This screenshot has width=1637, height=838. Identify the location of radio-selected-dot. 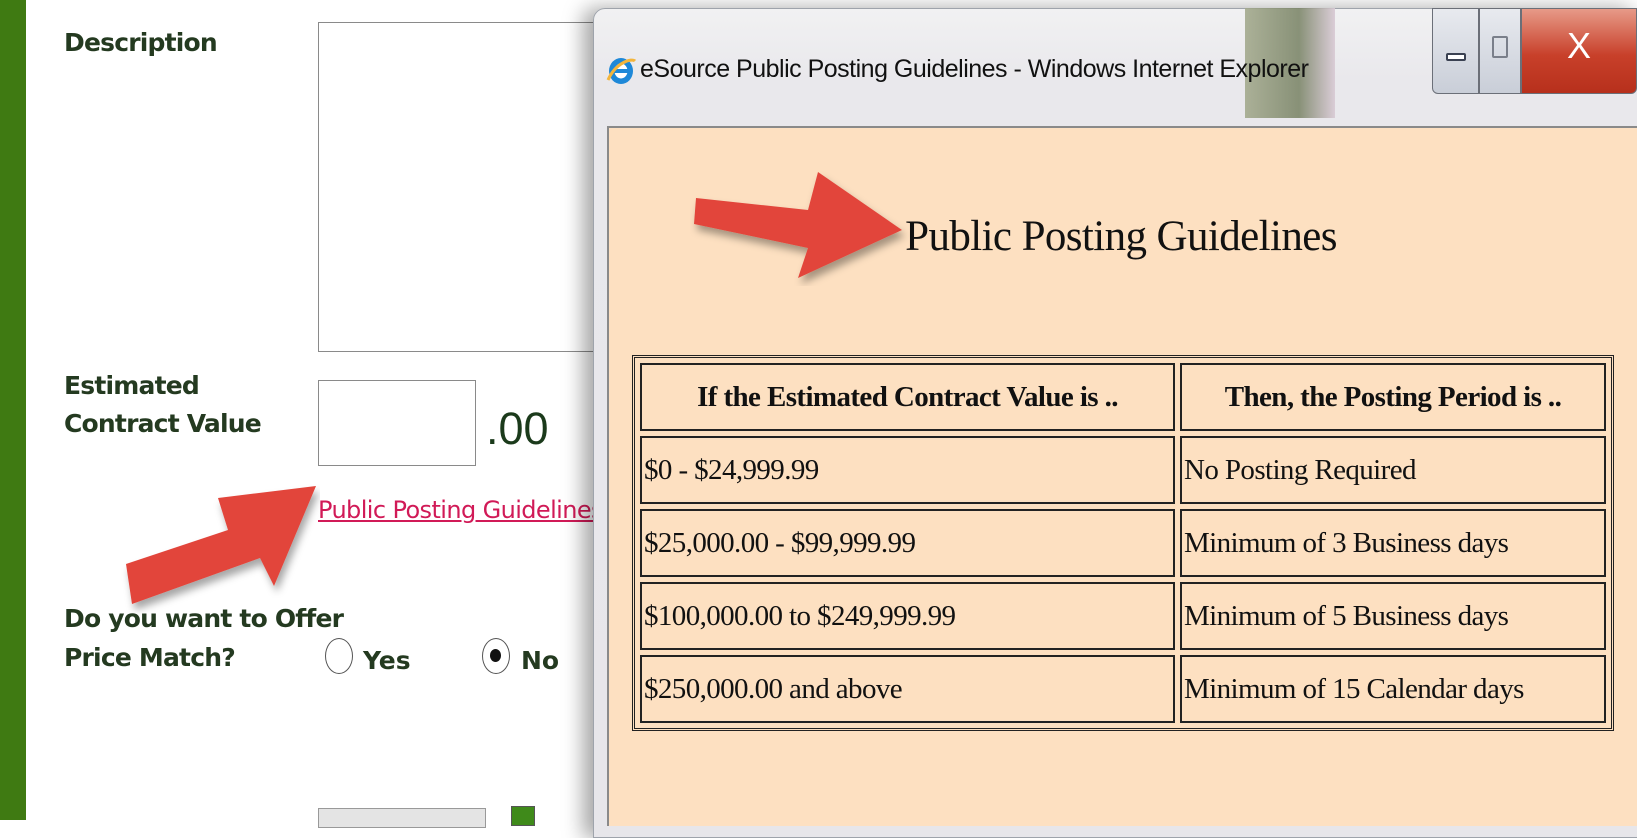
(495, 655).